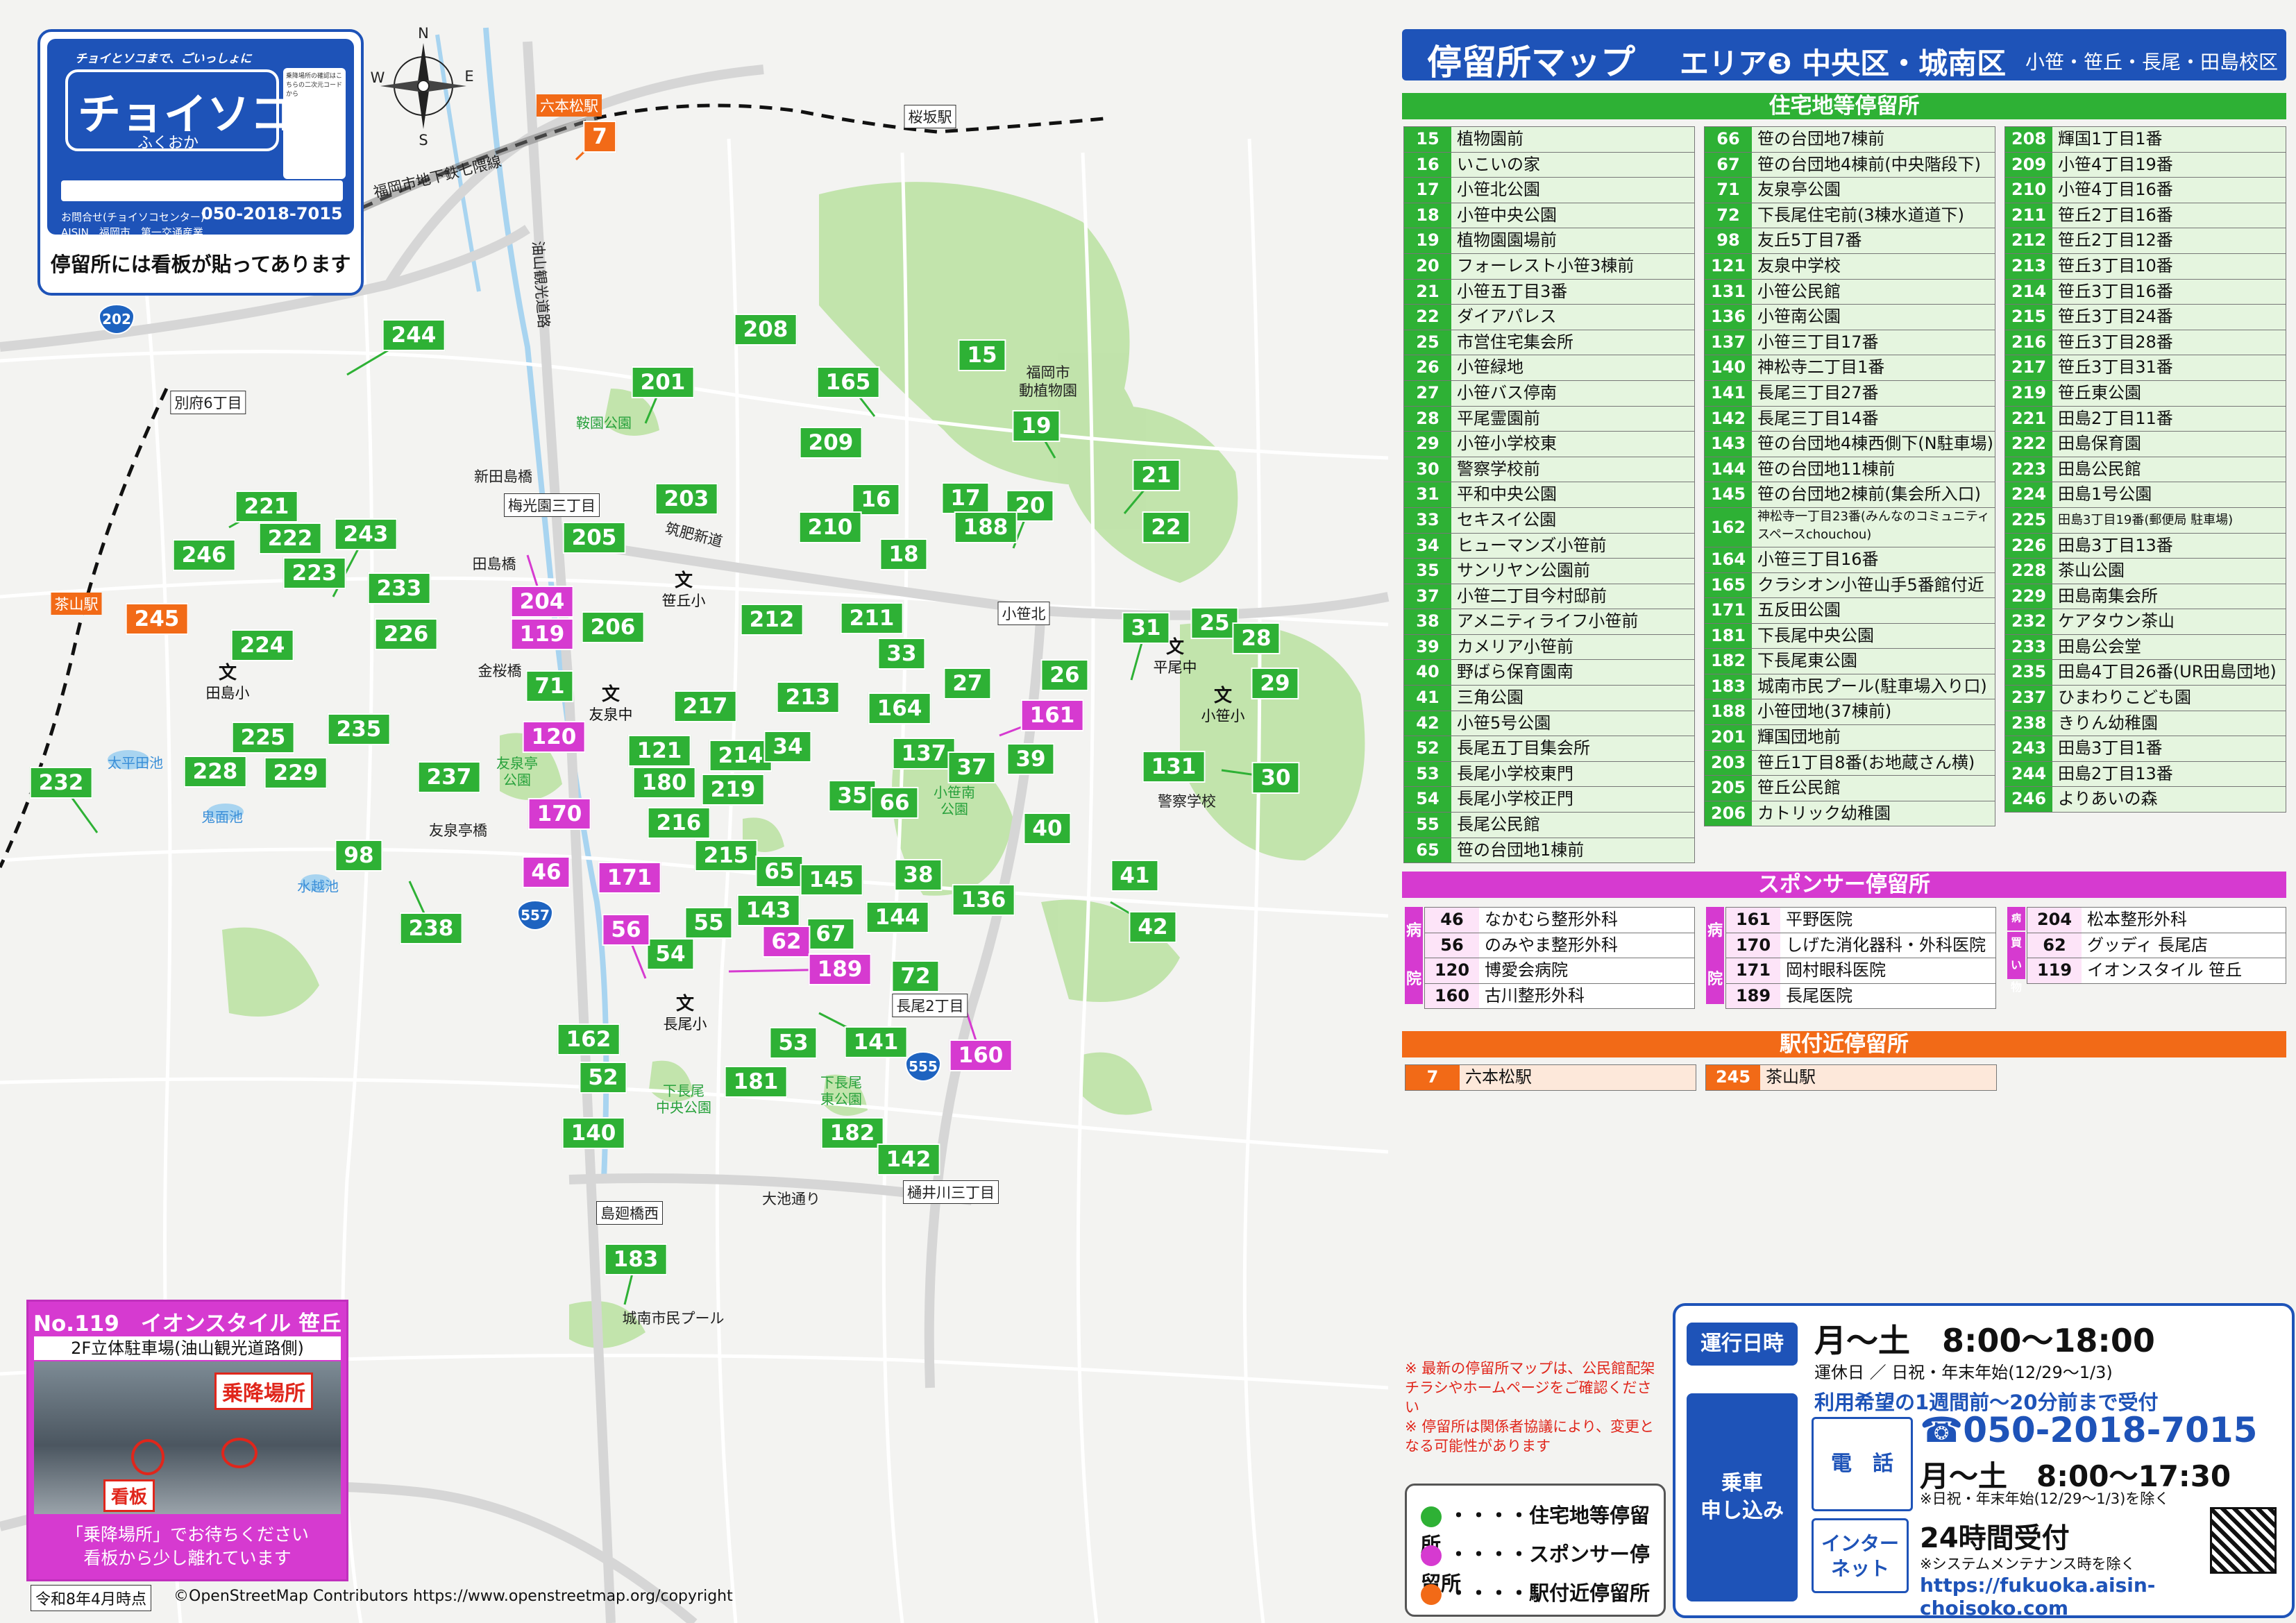 Image resolution: width=2296 pixels, height=1623 pixels. Describe the element at coordinates (848, 382) in the screenshot. I see `residential-stop-marker-165: 165` at that location.